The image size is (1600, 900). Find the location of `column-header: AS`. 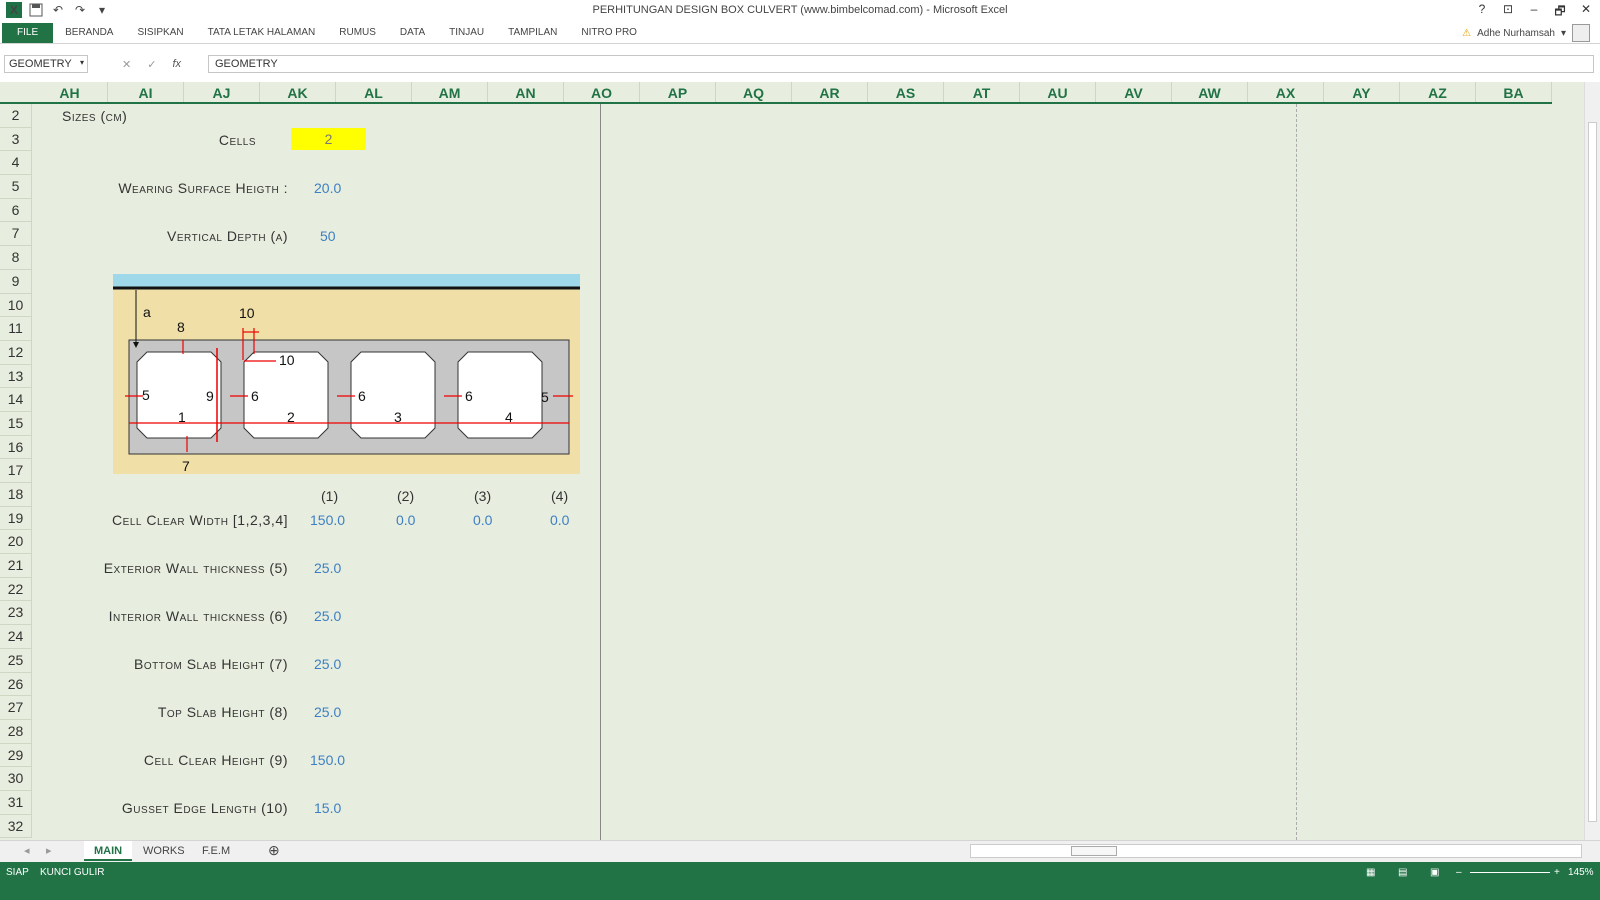

column-header: AS is located at coordinates (906, 92).